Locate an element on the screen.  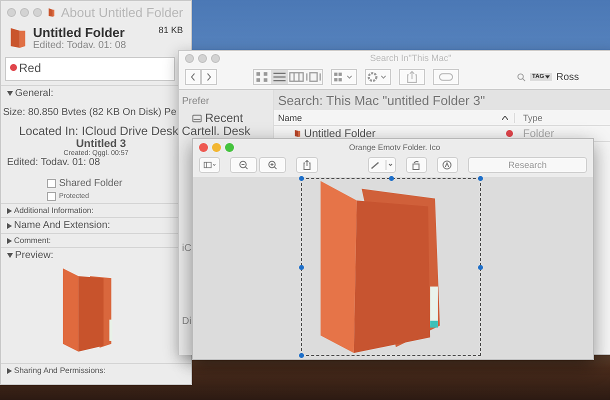
sidebar-header: iC is located at coordinates (187, 248).